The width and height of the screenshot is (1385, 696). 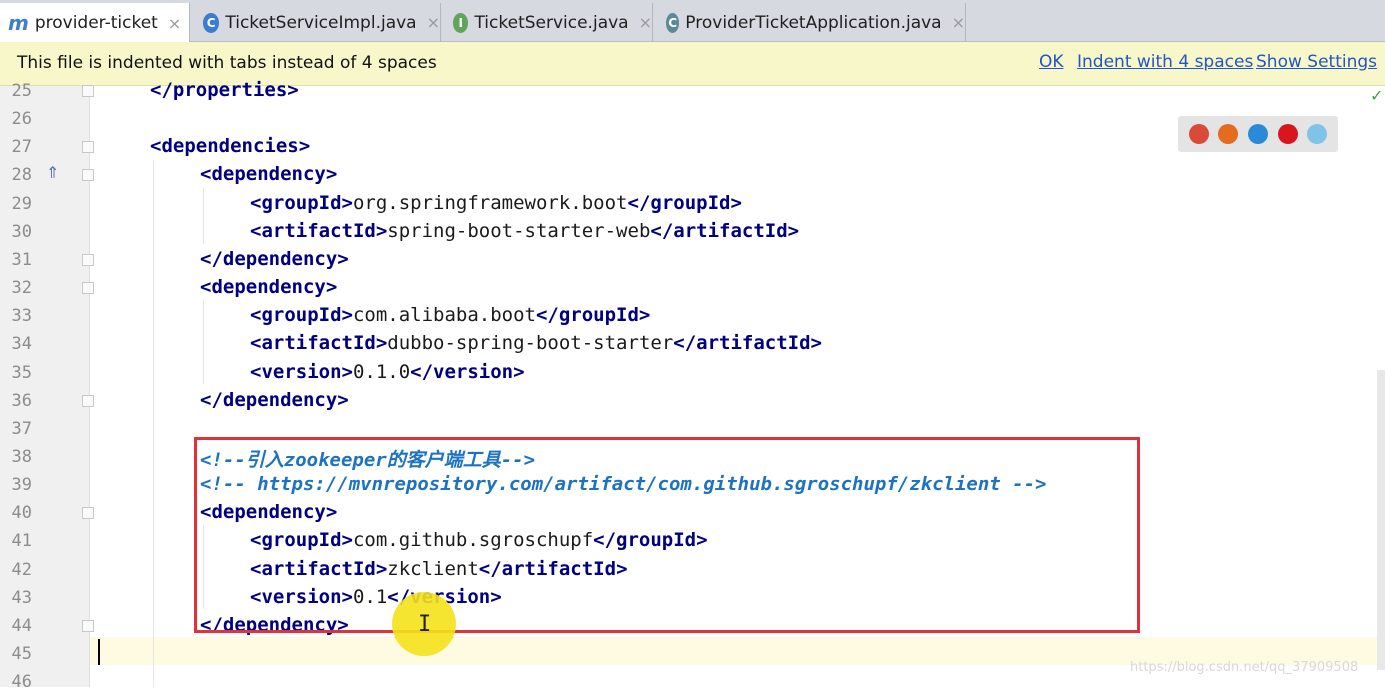 I want to click on indent-with-4-spaces-link: Indent with 4 spaces, so click(x=1165, y=62).